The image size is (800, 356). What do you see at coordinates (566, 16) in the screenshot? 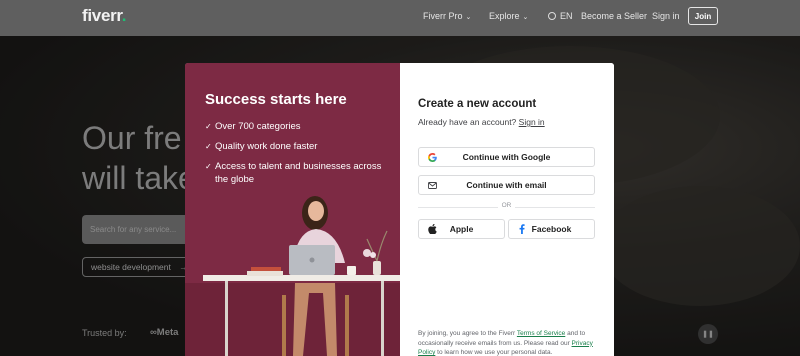
I see `nav-language-label: EN` at bounding box center [566, 16].